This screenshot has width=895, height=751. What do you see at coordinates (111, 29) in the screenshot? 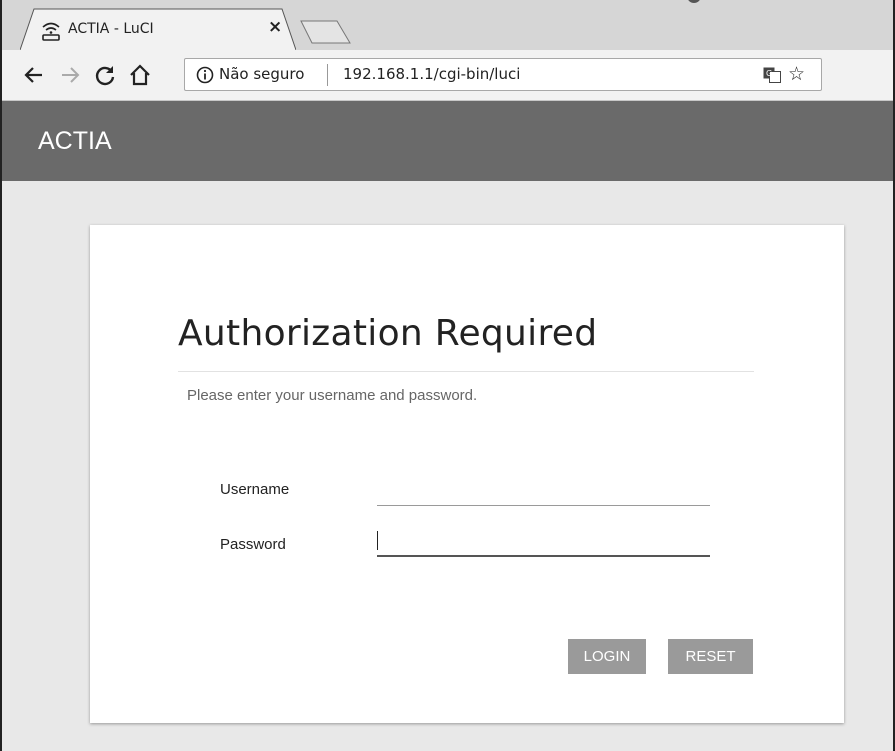
I see `tab-title: ACTIA - LuCI` at bounding box center [111, 29].